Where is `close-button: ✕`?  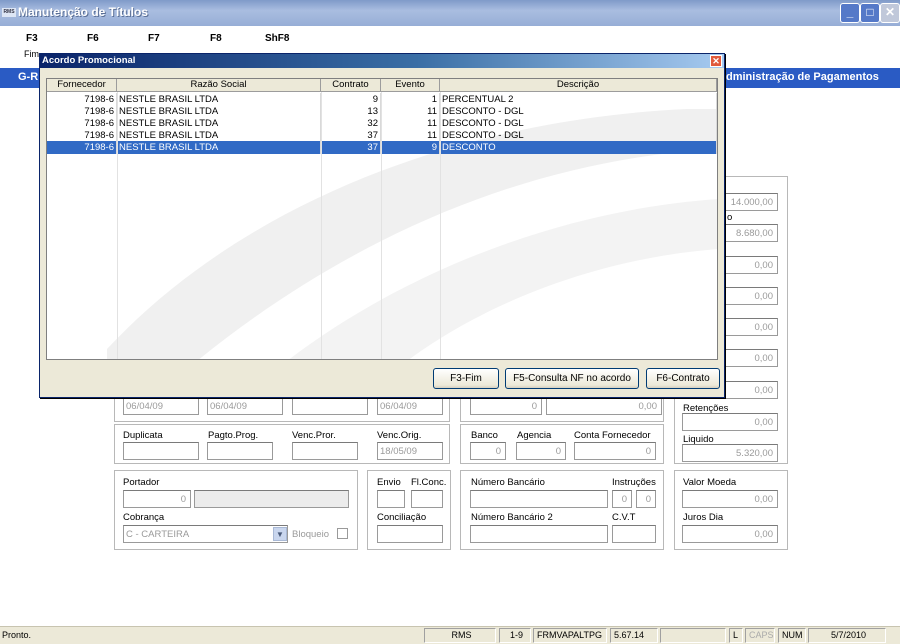
close-button: ✕ is located at coordinates (890, 13).